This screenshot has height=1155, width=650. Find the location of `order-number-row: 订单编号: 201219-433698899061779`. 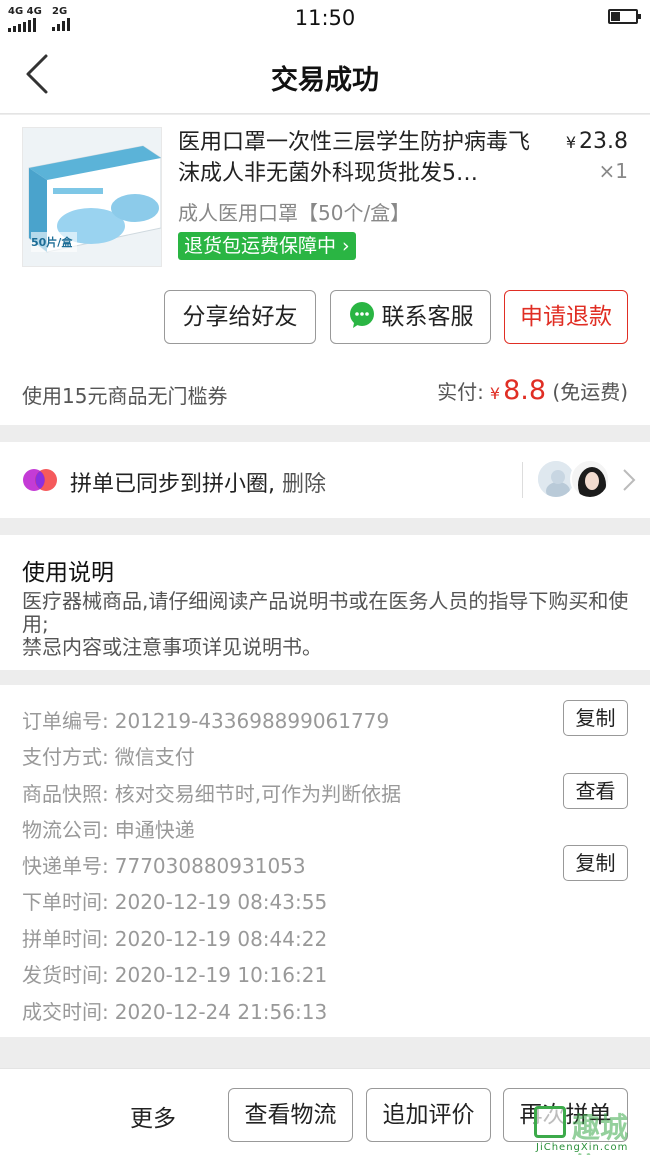

order-number-row: 订单编号: 201219-433698899061779 is located at coordinates (205, 719).